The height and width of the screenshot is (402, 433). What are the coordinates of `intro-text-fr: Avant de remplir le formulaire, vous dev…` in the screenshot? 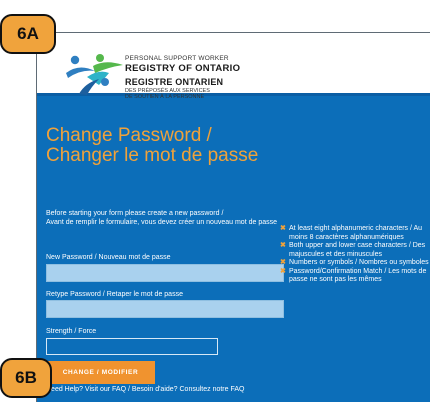 It's located at (161, 222).